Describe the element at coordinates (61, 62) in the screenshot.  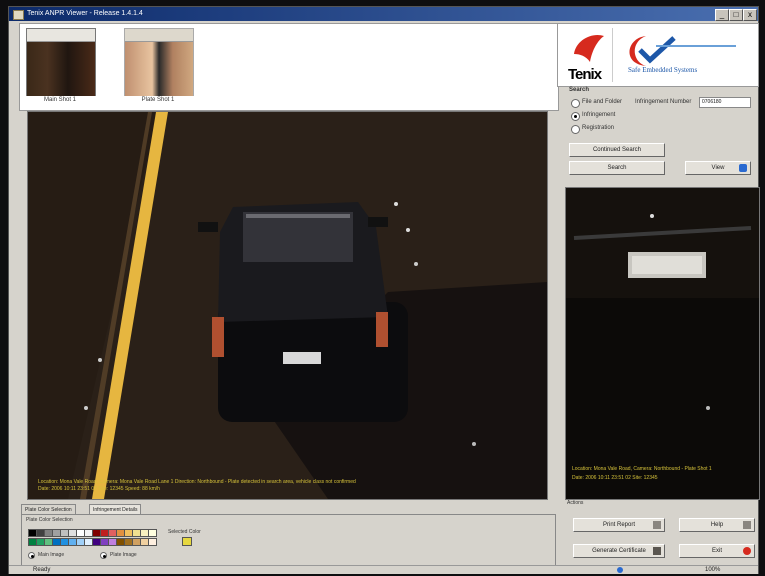
I see `thumbnail-main-shot` at that location.